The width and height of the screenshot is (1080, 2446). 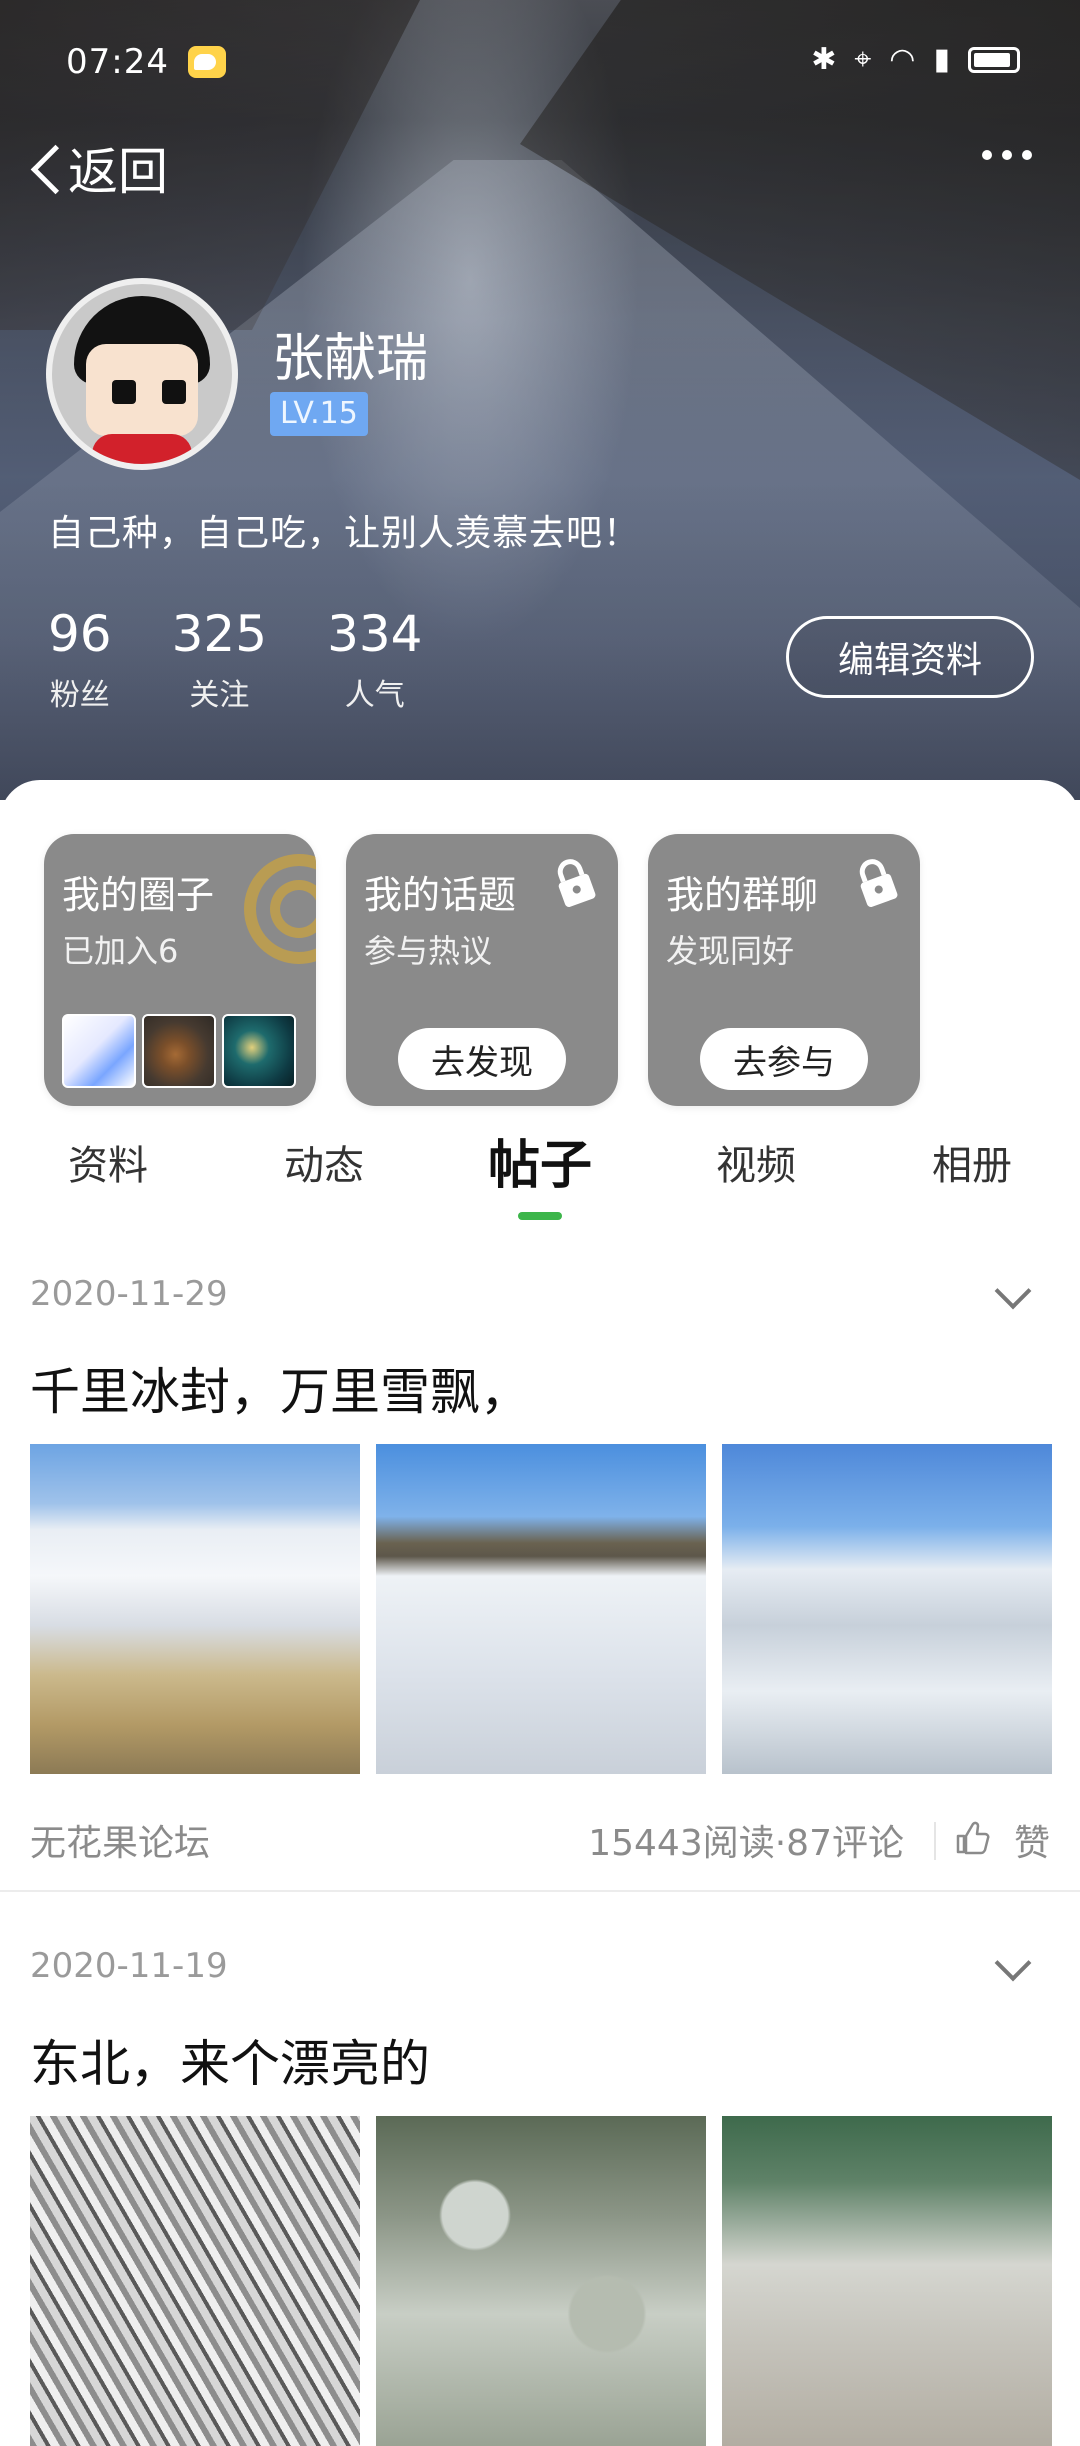 What do you see at coordinates (902, 59) in the screenshot?
I see `wifi-icon: ◠` at bounding box center [902, 59].